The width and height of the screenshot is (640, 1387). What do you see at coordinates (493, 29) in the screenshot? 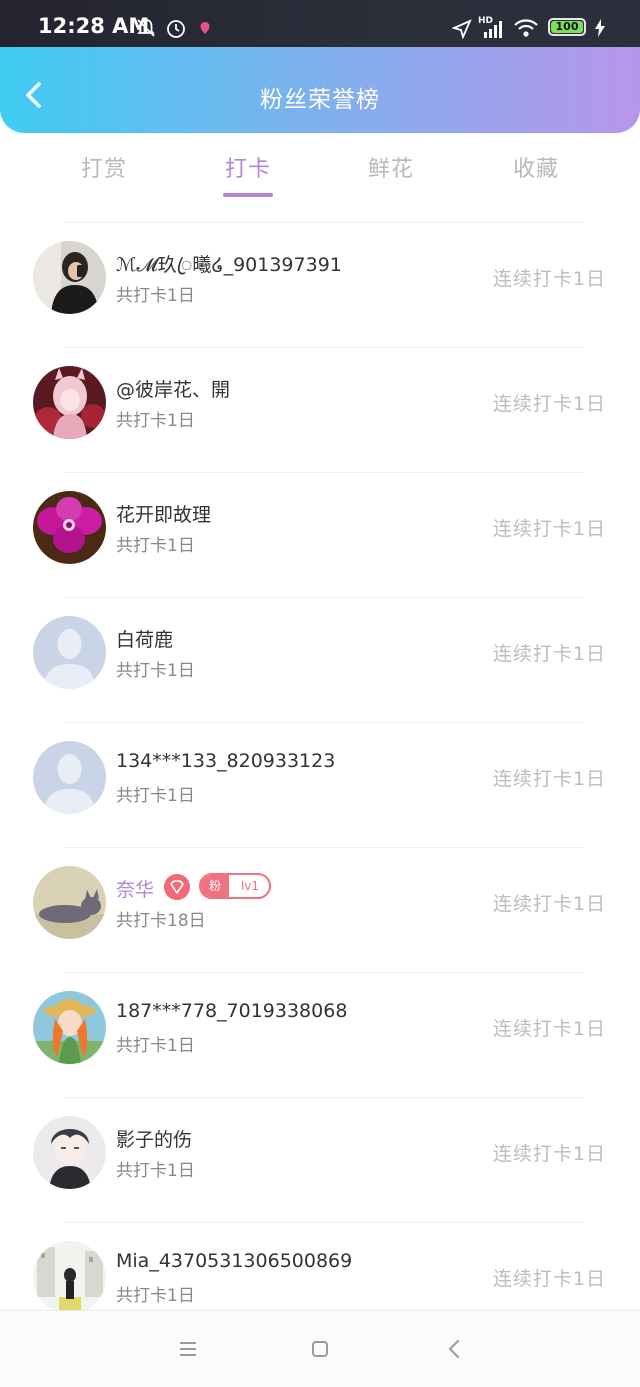
I see `signal-icon` at bounding box center [493, 29].